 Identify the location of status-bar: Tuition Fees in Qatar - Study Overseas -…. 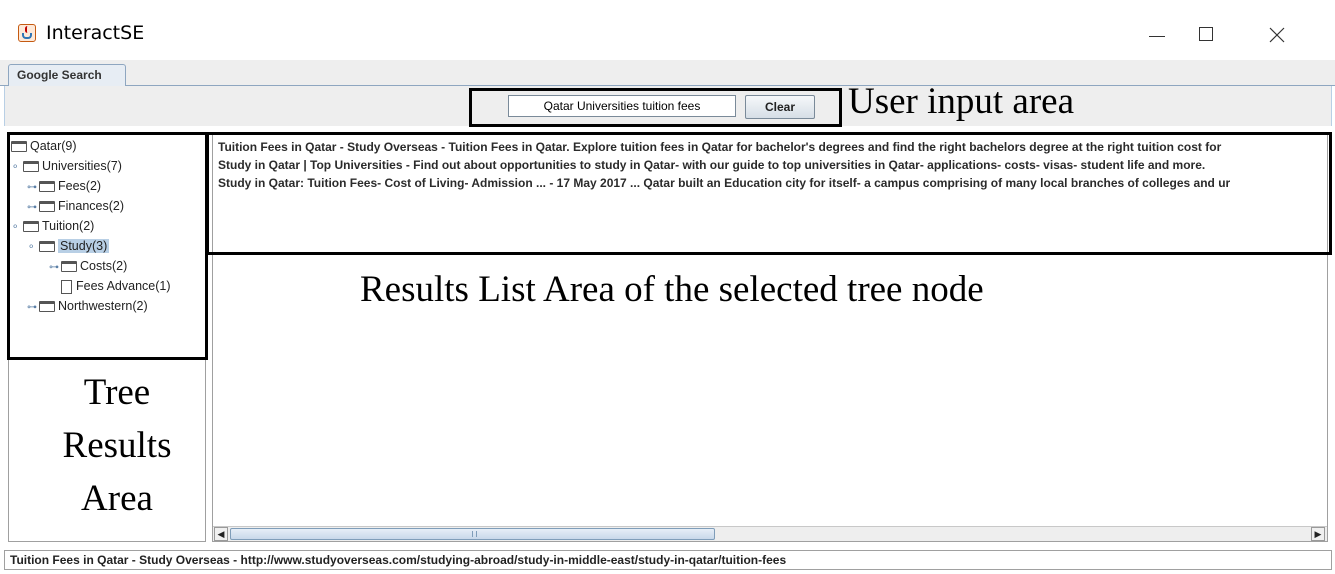
(668, 560).